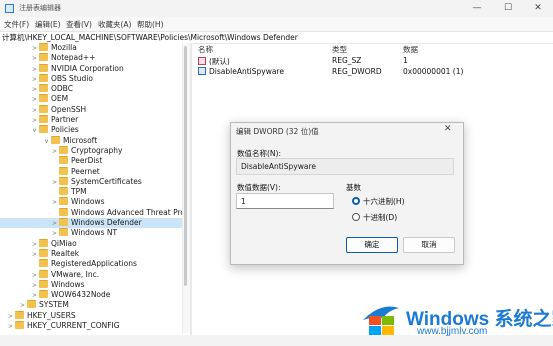 This screenshot has width=553, height=346. I want to click on tree-node: > Mozilla, so click(95, 48).